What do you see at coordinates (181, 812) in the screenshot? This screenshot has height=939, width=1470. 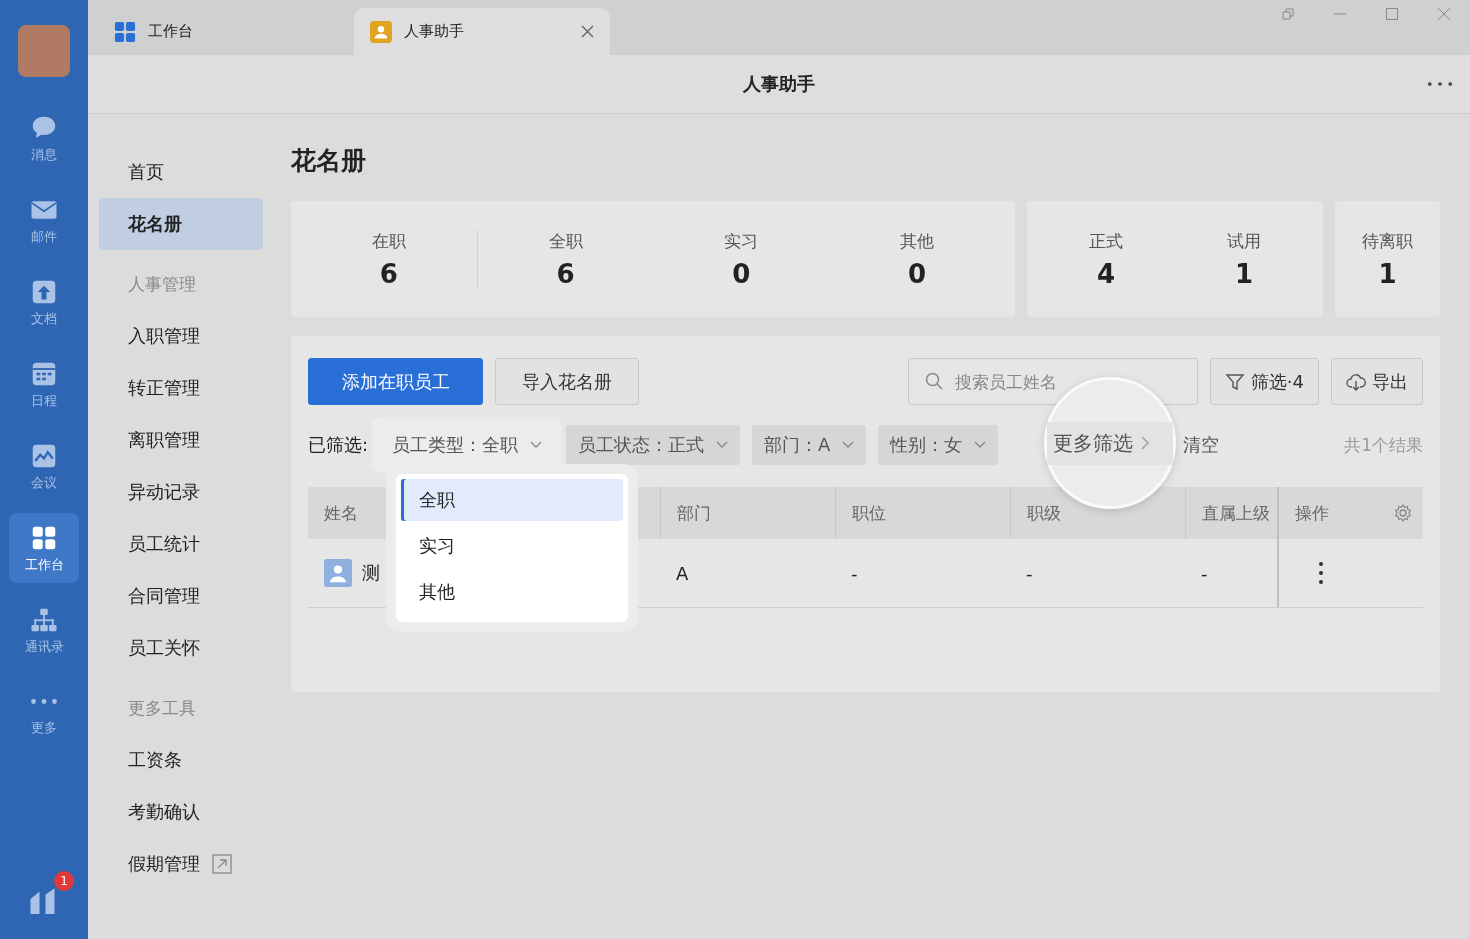 I see `nav-item: 考勤确认` at bounding box center [181, 812].